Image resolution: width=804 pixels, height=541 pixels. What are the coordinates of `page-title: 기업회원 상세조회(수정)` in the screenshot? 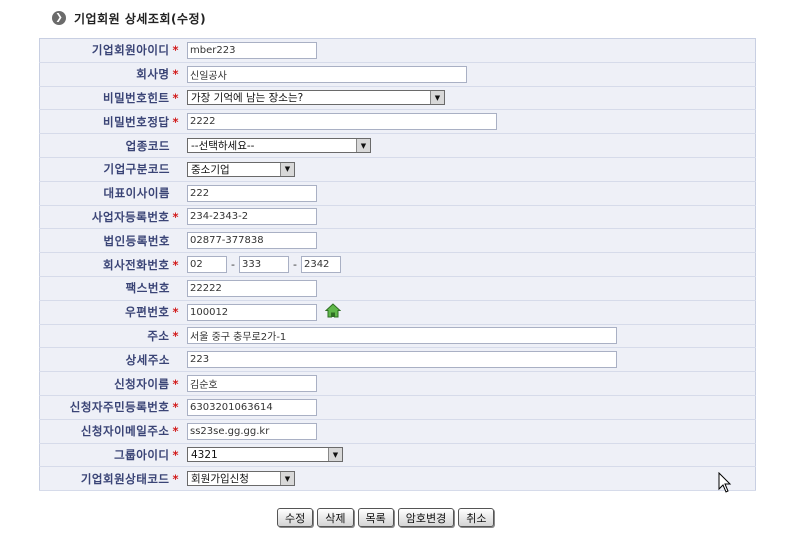 It's located at (140, 18).